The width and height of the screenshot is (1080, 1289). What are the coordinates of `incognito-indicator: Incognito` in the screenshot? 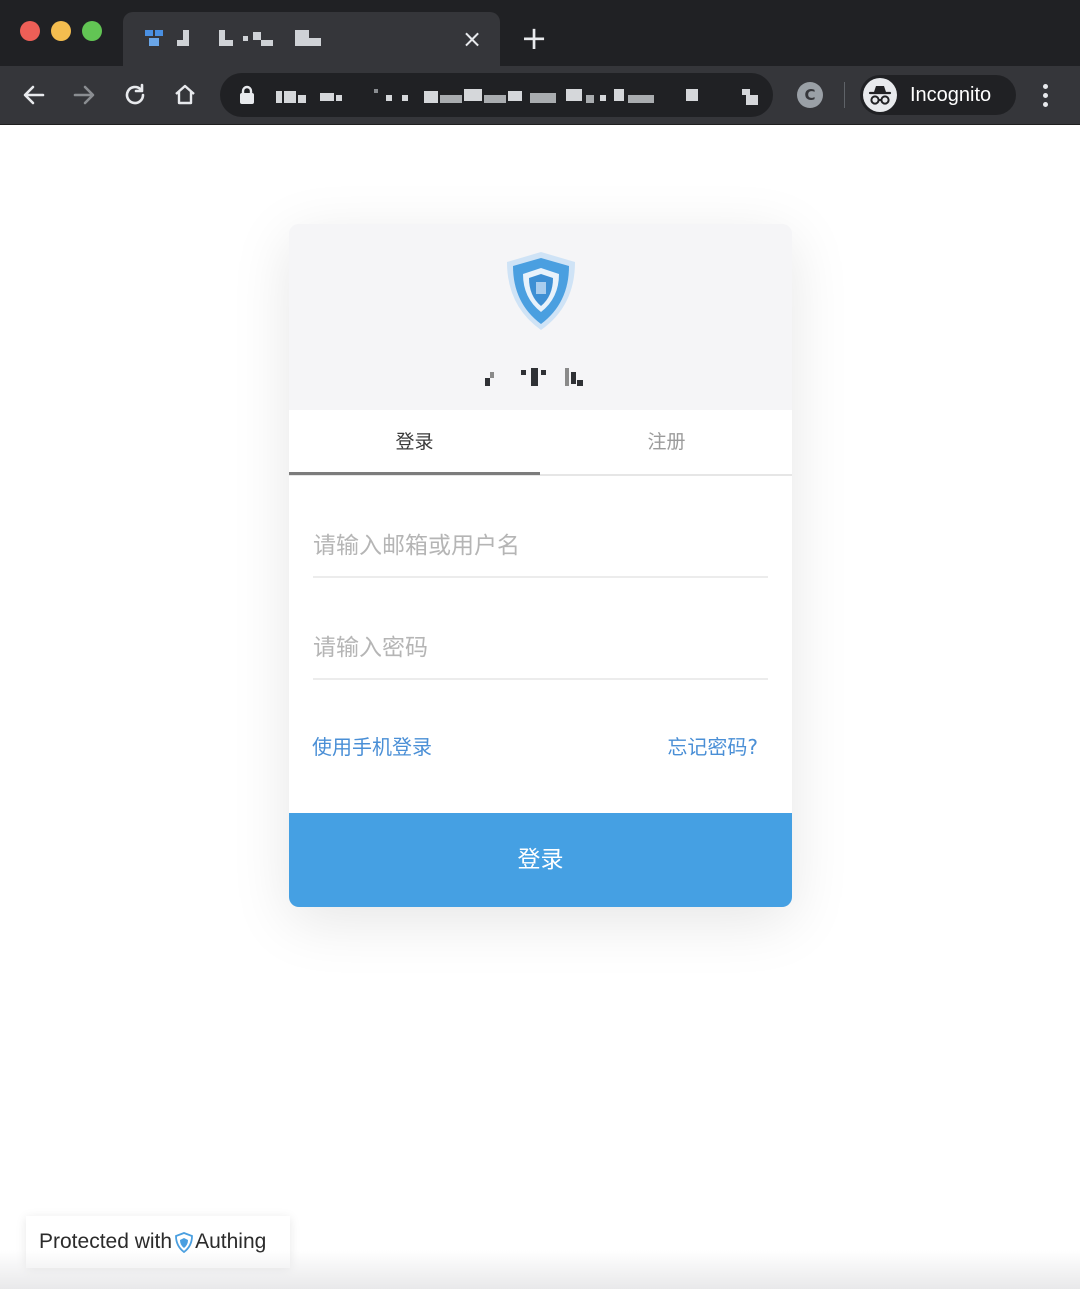 It's located at (938, 95).